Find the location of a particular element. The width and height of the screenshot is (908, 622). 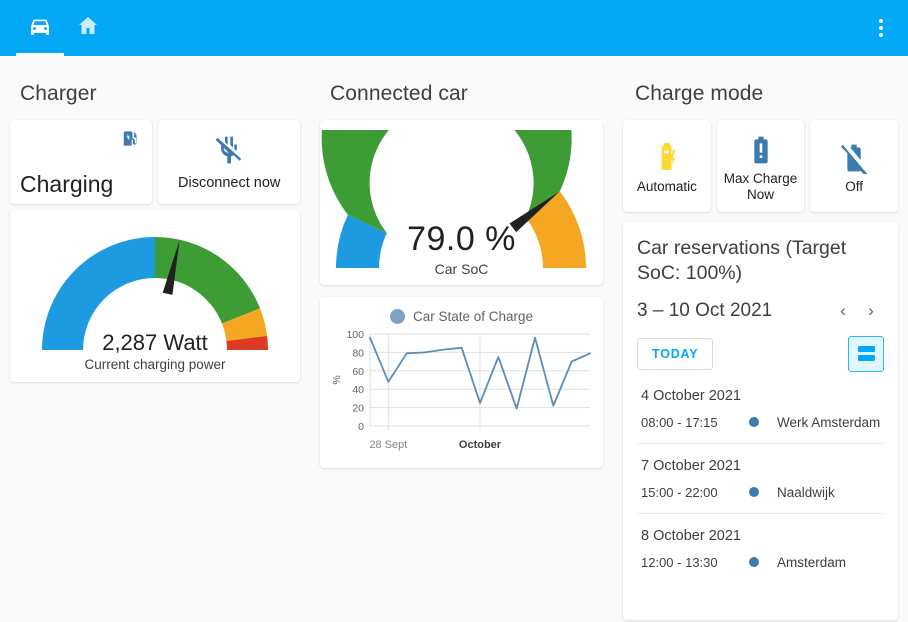

mode-automatic-label: Automatic is located at coordinates (666, 187).